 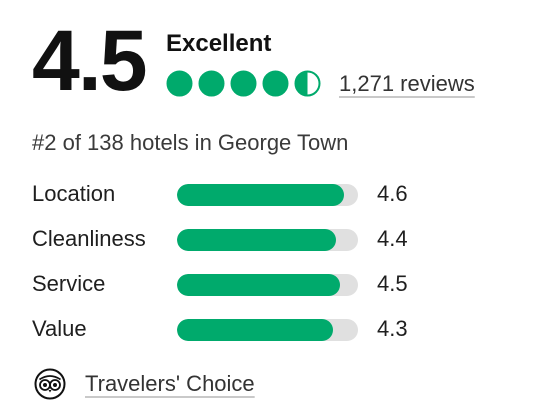 I want to click on subrating-value-row: Value 4.3, so click(x=242, y=330).